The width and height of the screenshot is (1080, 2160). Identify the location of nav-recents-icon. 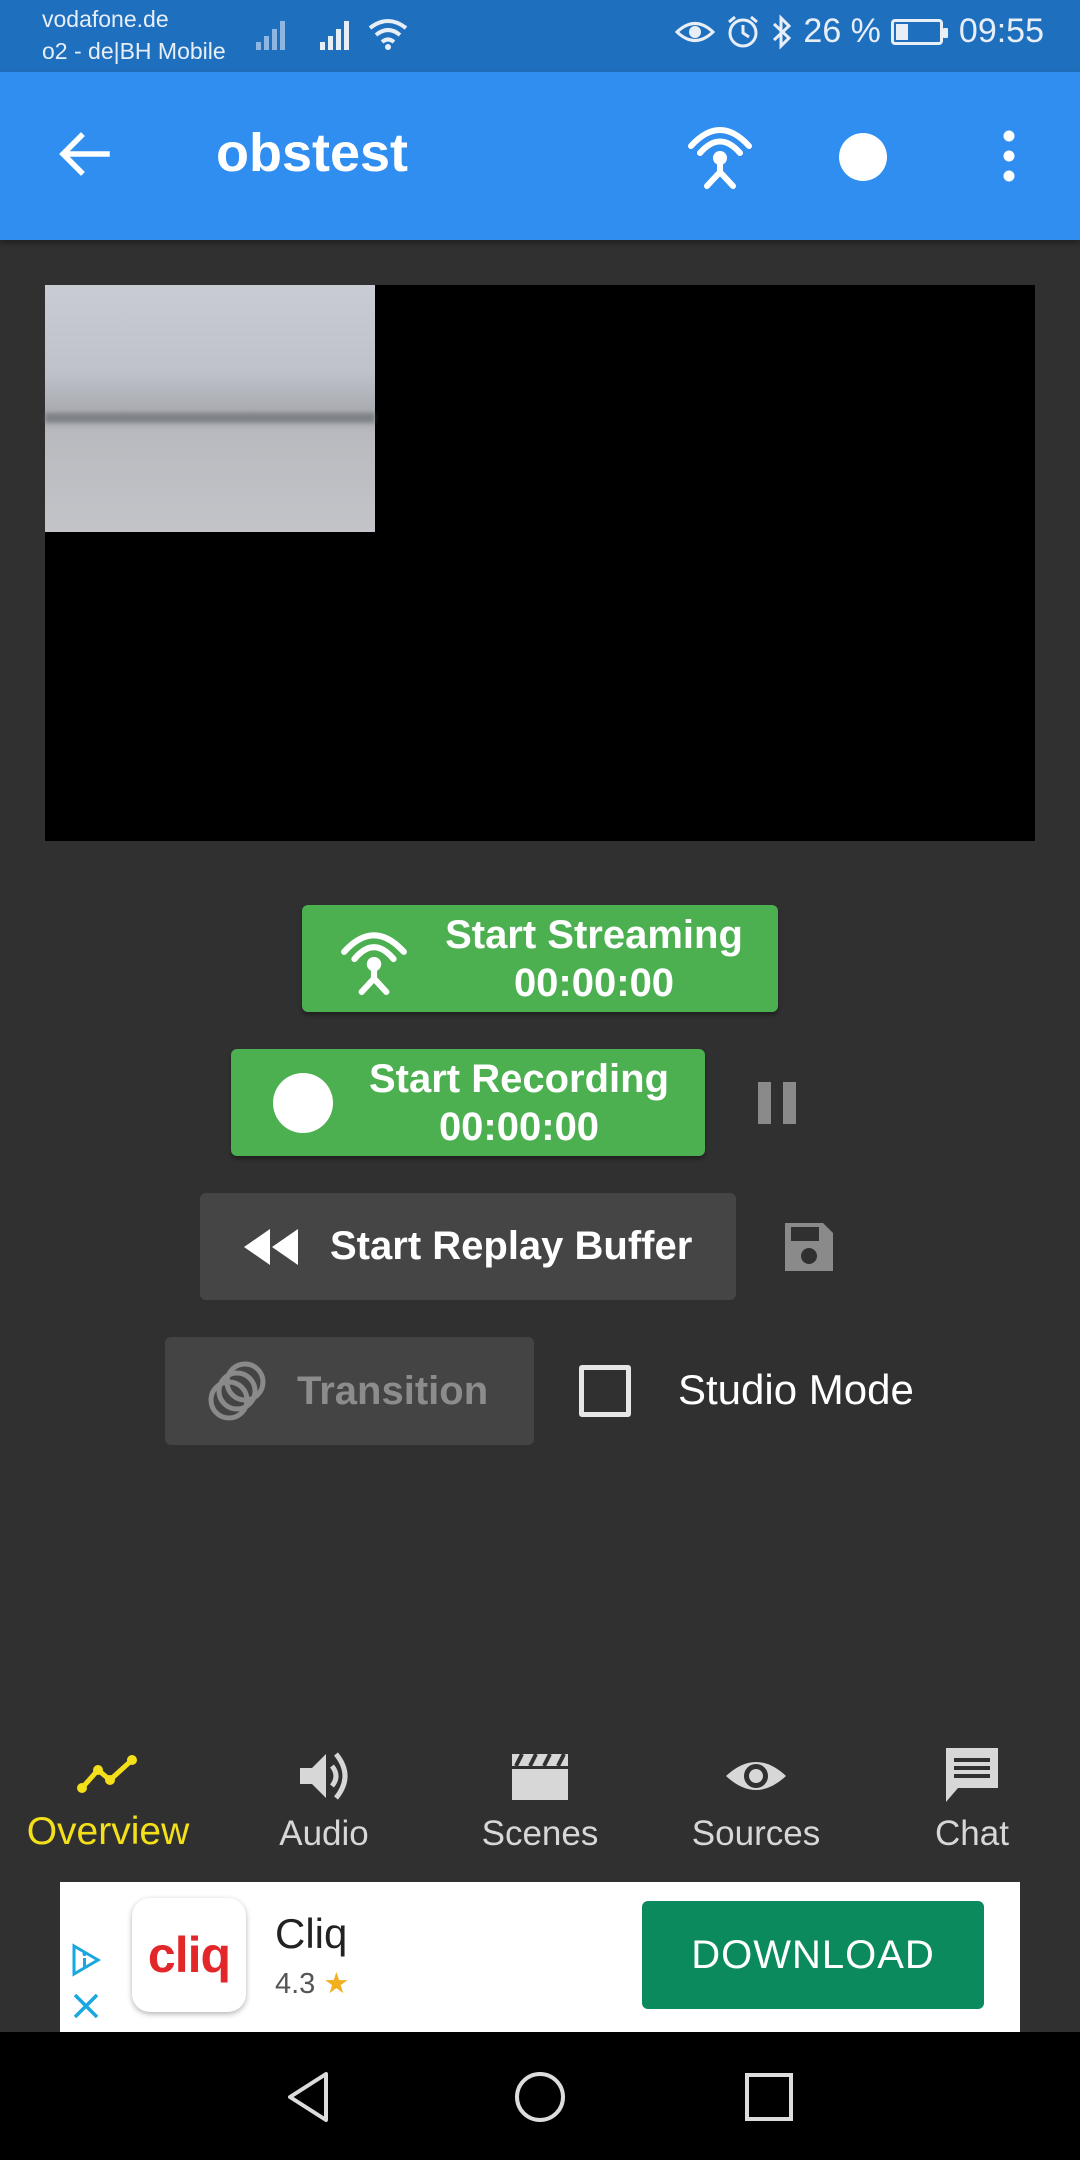
(769, 2097).